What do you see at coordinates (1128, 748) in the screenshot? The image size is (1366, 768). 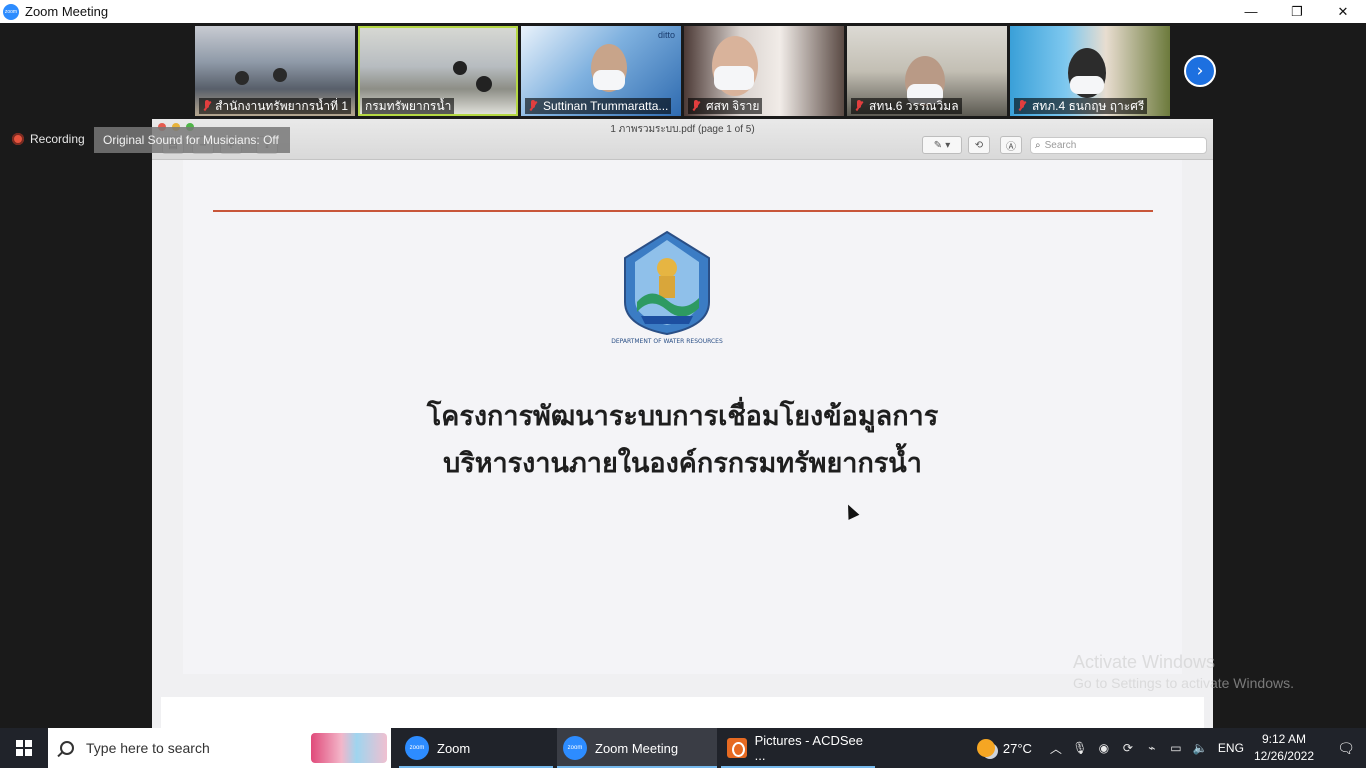 I see `update-icon: ⟳` at bounding box center [1128, 748].